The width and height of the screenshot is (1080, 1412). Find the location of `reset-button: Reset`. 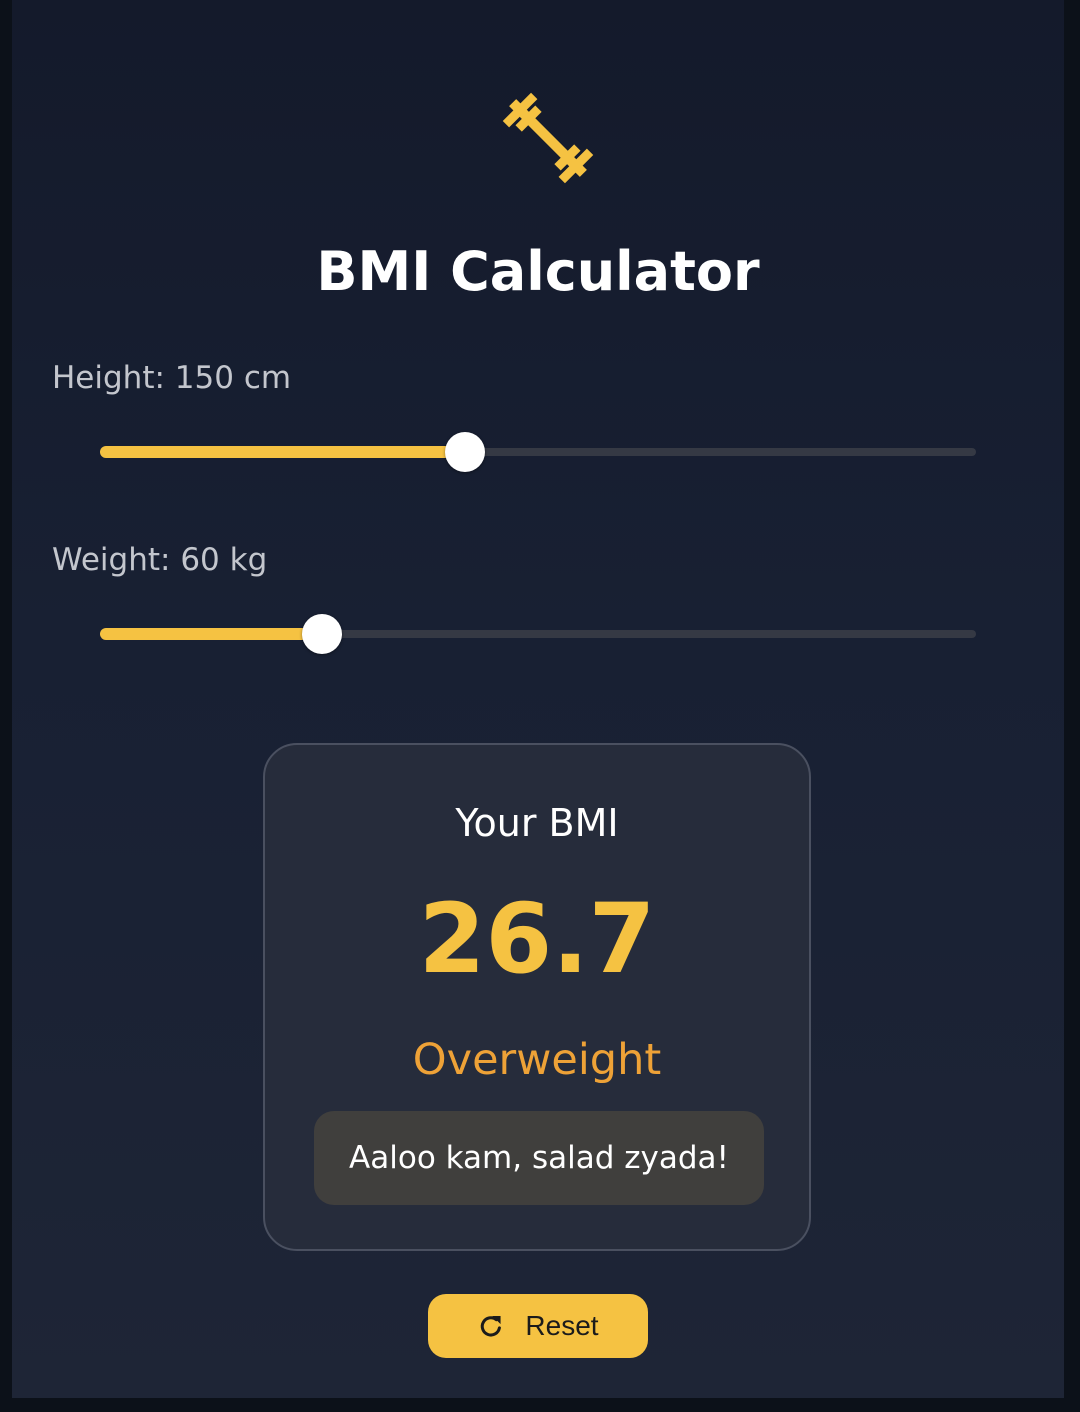

reset-button: Reset is located at coordinates (538, 1326).